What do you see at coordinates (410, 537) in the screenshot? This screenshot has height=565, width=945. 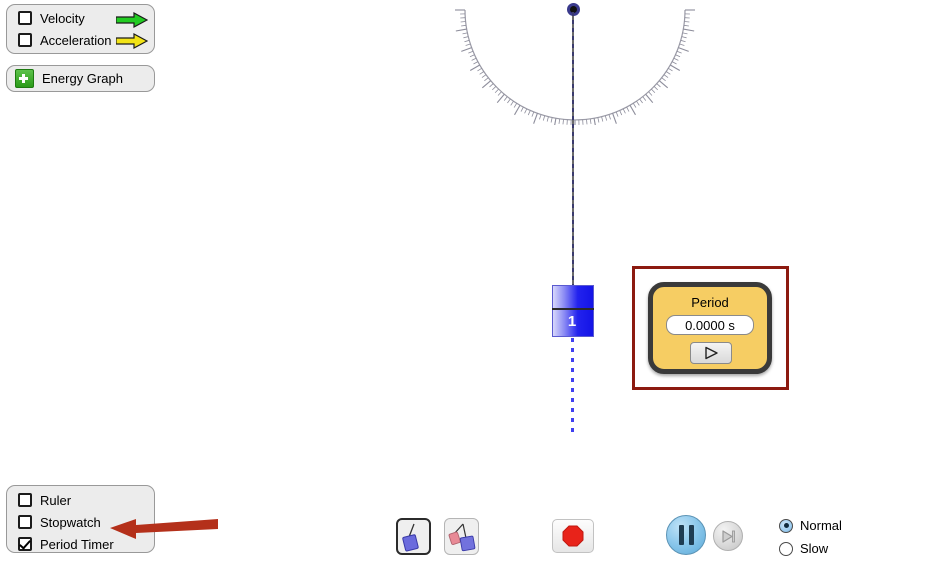 I see `one-pendulum-icon` at bounding box center [410, 537].